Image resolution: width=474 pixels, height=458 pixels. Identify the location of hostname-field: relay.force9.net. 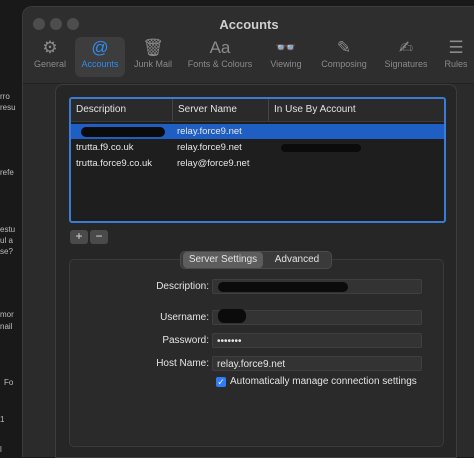
(317, 363).